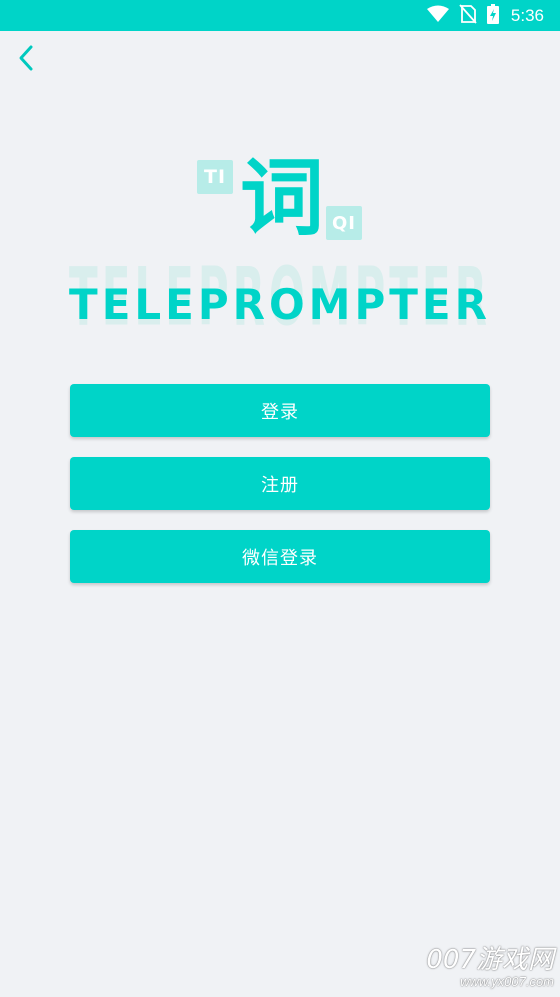 The width and height of the screenshot is (560, 997). I want to click on wechat-login-button: 微信登录, so click(280, 556).